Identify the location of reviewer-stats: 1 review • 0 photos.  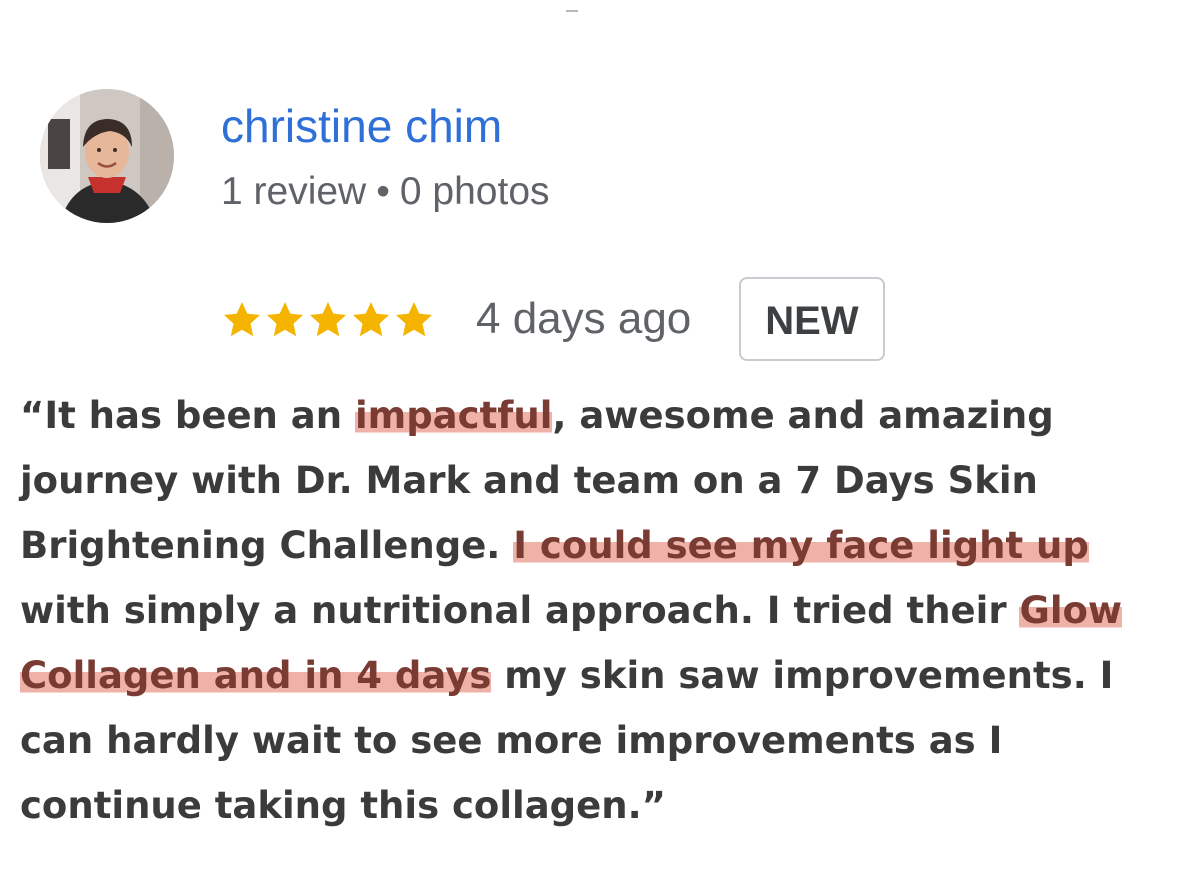
(385, 192).